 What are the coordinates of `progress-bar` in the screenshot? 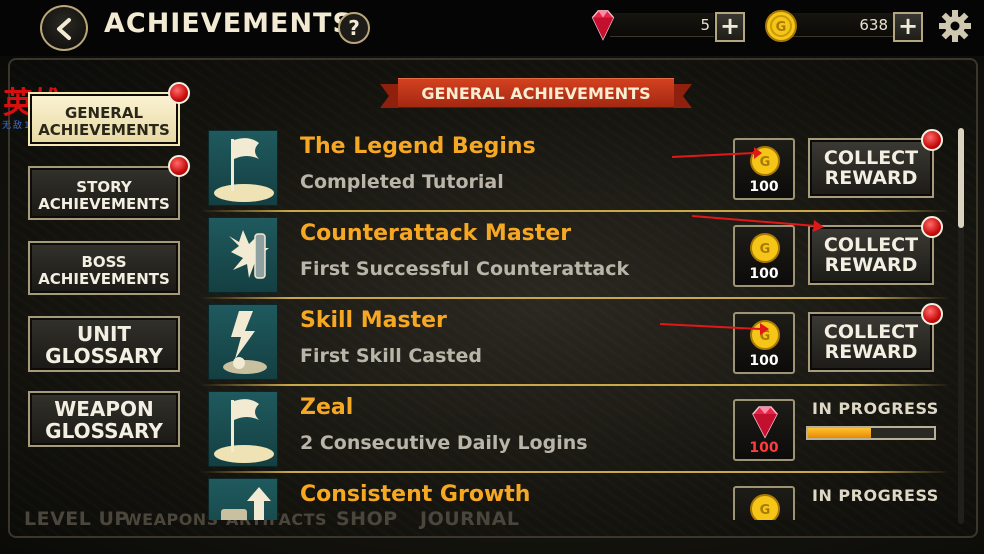 It's located at (871, 433).